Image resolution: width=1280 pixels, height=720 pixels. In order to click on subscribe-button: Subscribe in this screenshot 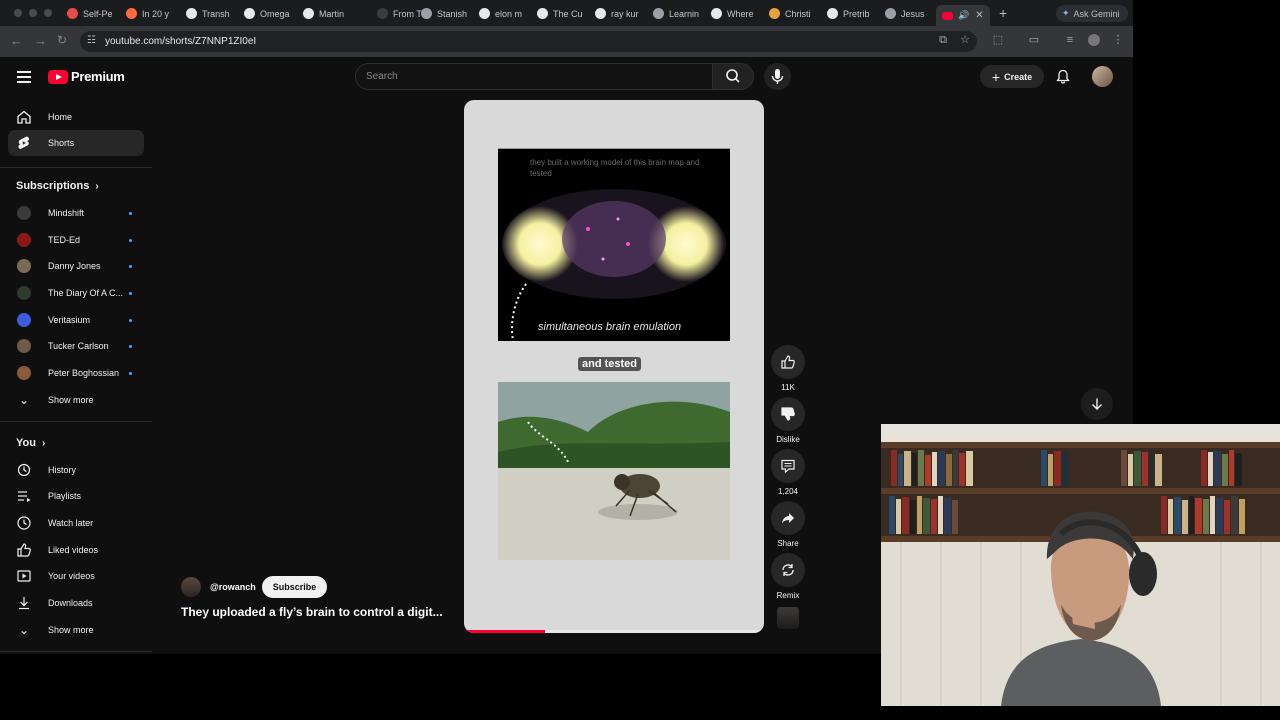, I will do `click(294, 587)`.